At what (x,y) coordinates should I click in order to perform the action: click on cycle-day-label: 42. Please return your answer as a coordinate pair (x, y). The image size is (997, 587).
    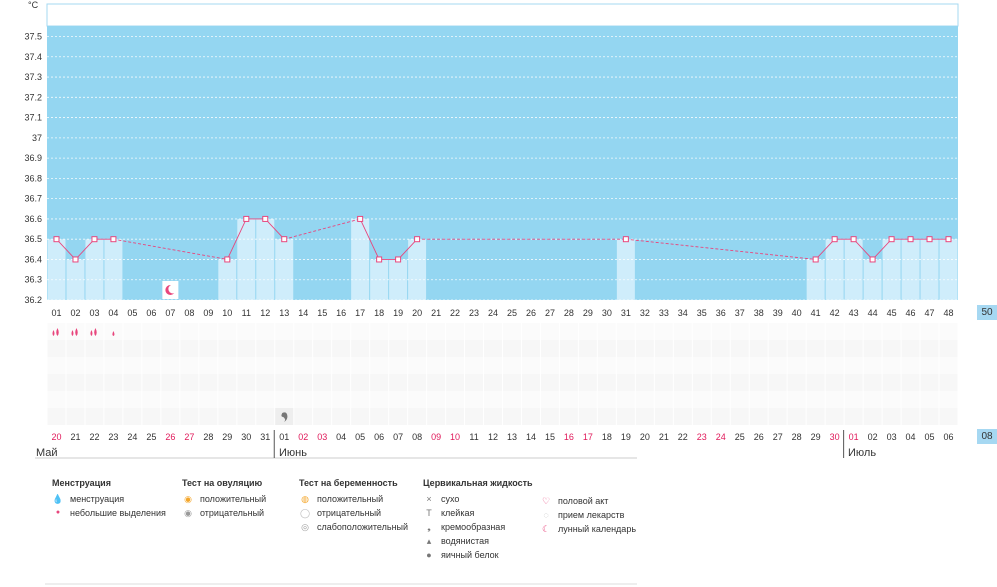
    Looking at the image, I should click on (835, 313).